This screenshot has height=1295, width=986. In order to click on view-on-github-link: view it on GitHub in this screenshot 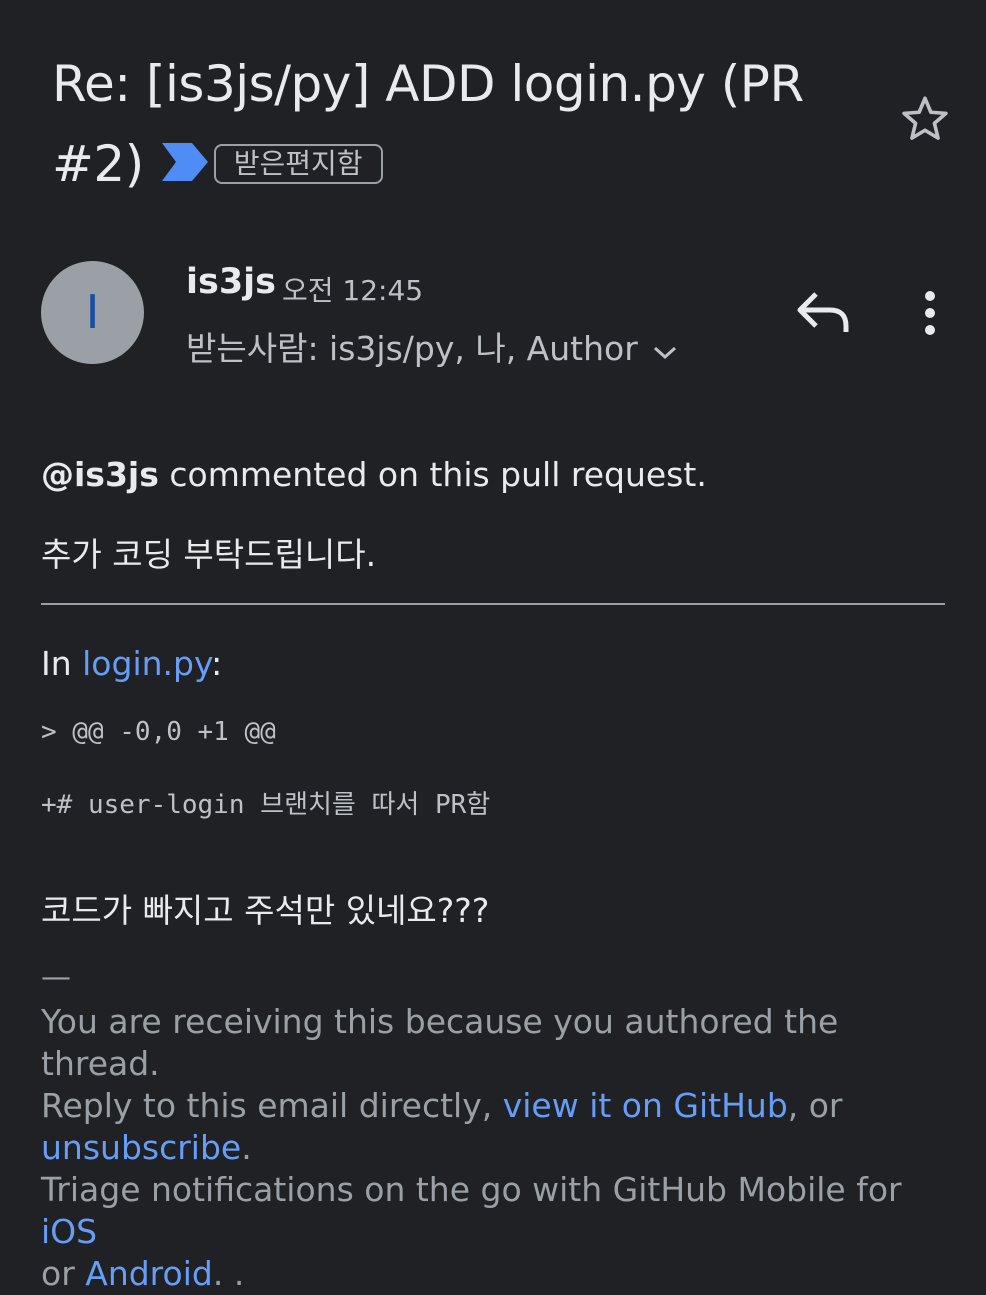, I will do `click(645, 1105)`.